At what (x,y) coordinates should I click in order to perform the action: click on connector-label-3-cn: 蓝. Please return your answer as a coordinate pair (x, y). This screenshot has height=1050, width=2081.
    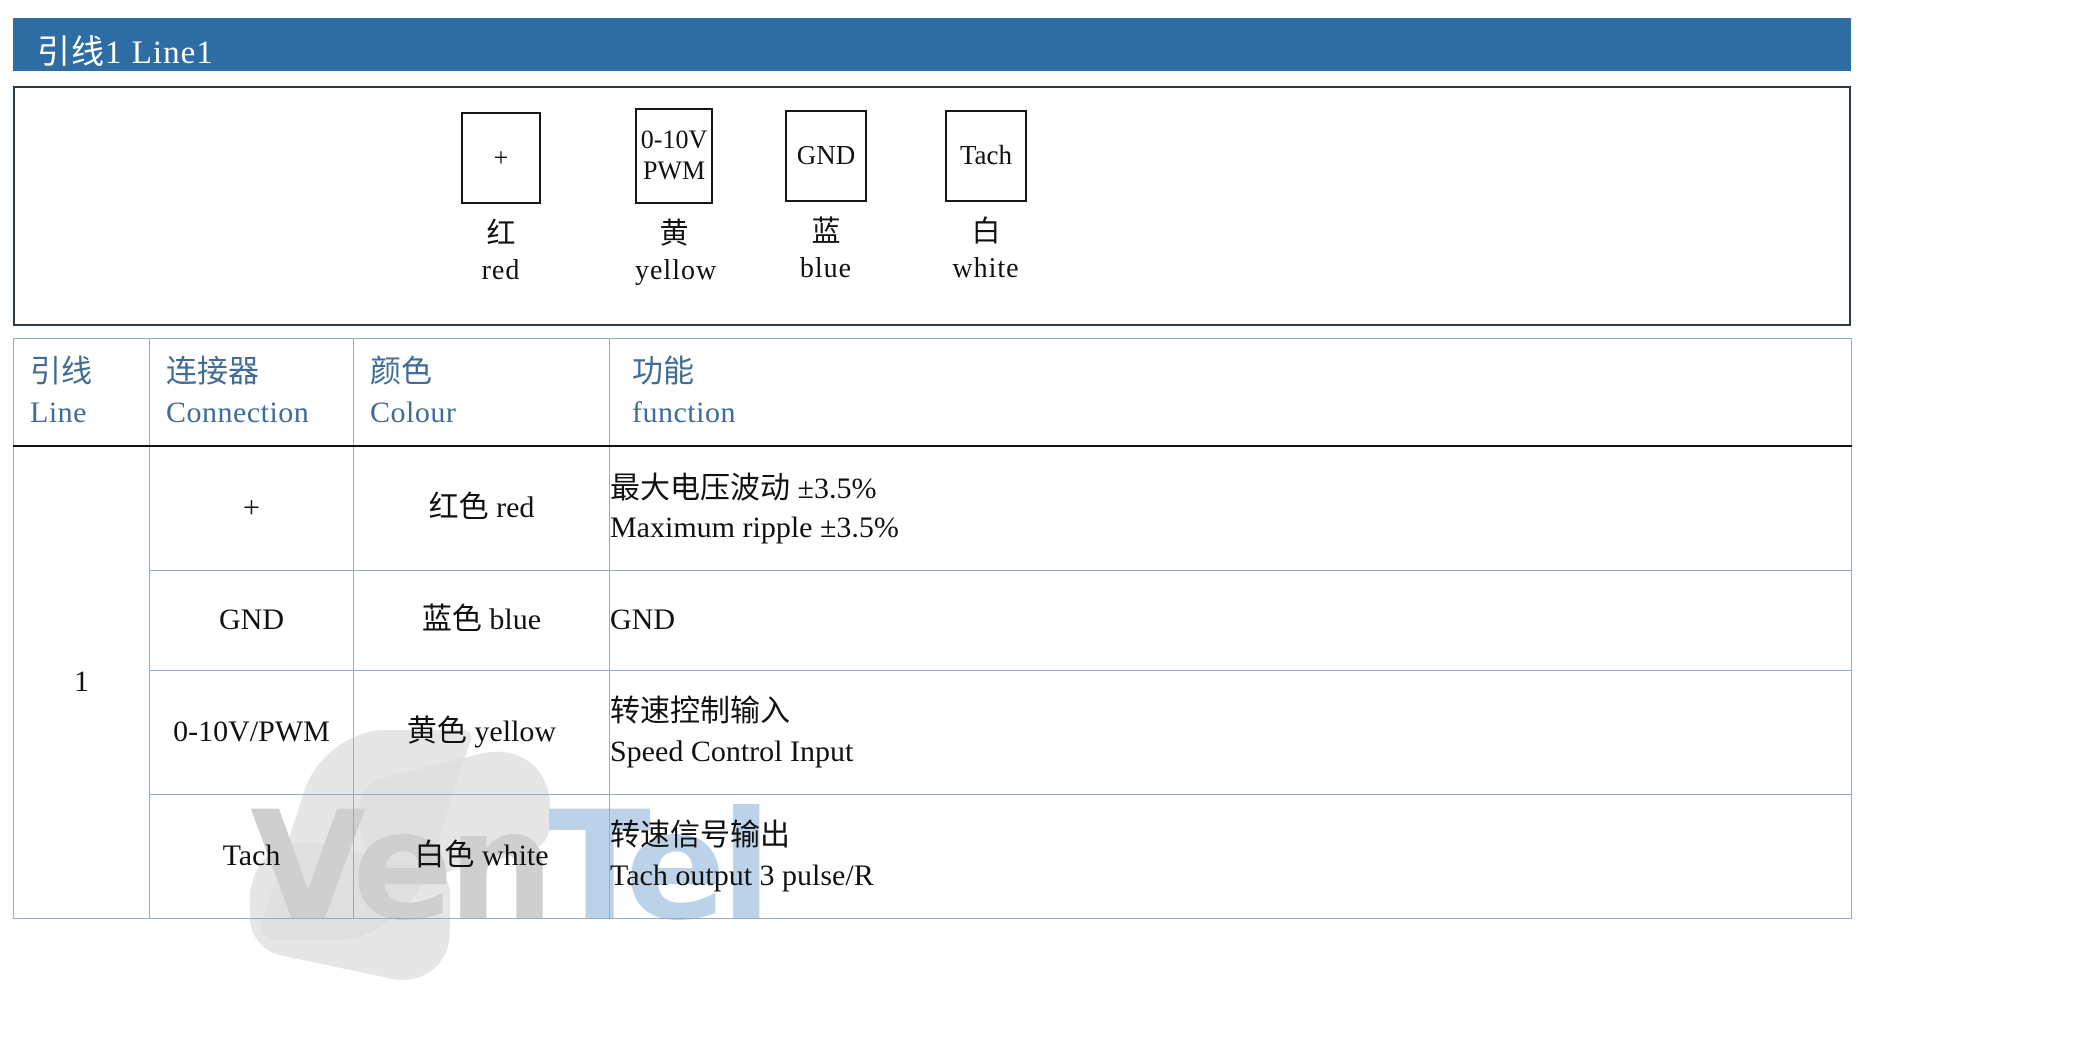
    Looking at the image, I should click on (826, 232).